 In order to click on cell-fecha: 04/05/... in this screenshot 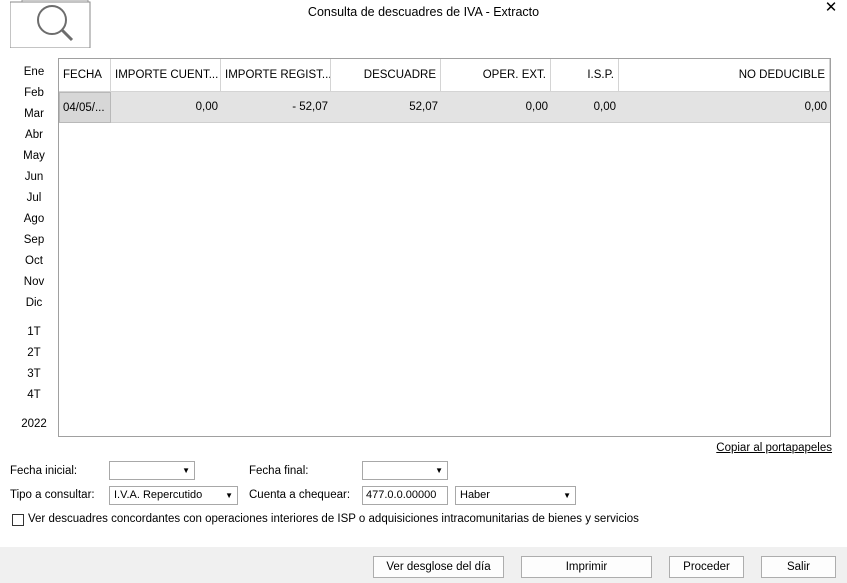, I will do `click(85, 107)`.